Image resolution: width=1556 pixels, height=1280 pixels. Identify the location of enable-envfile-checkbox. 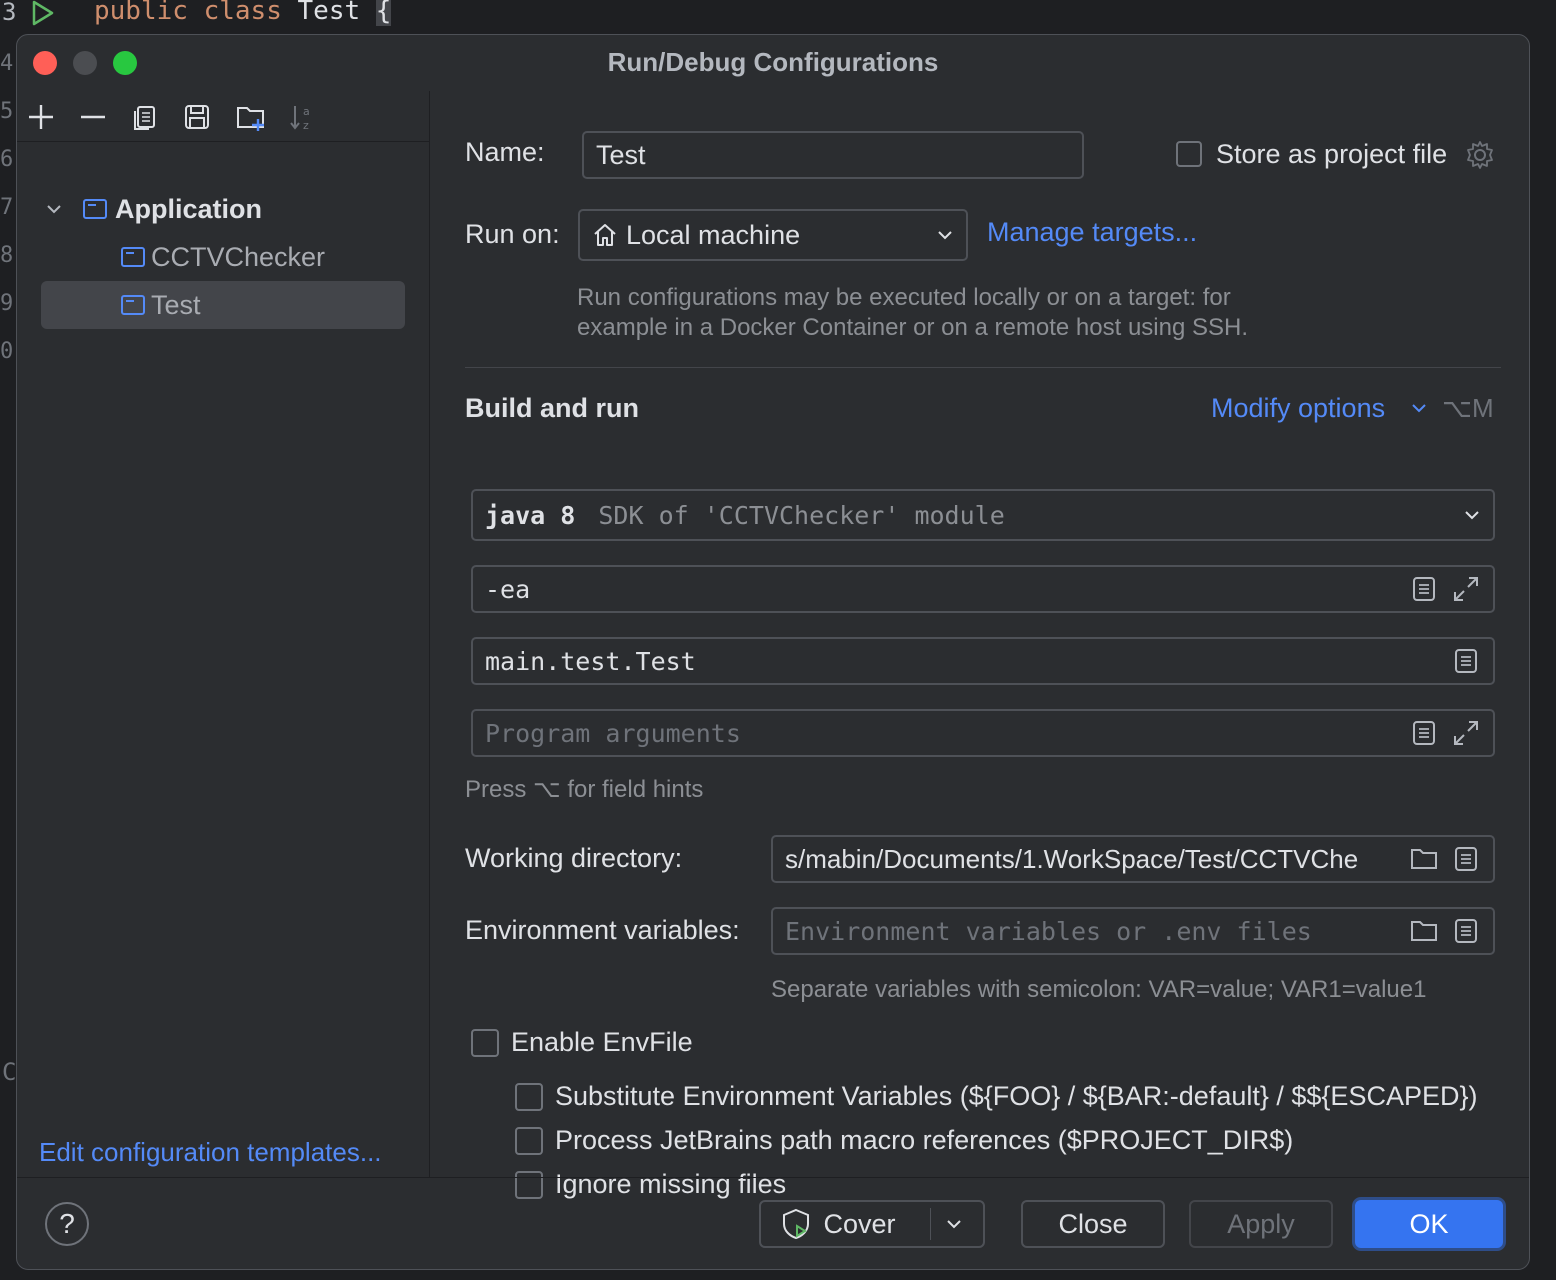
(485, 1043).